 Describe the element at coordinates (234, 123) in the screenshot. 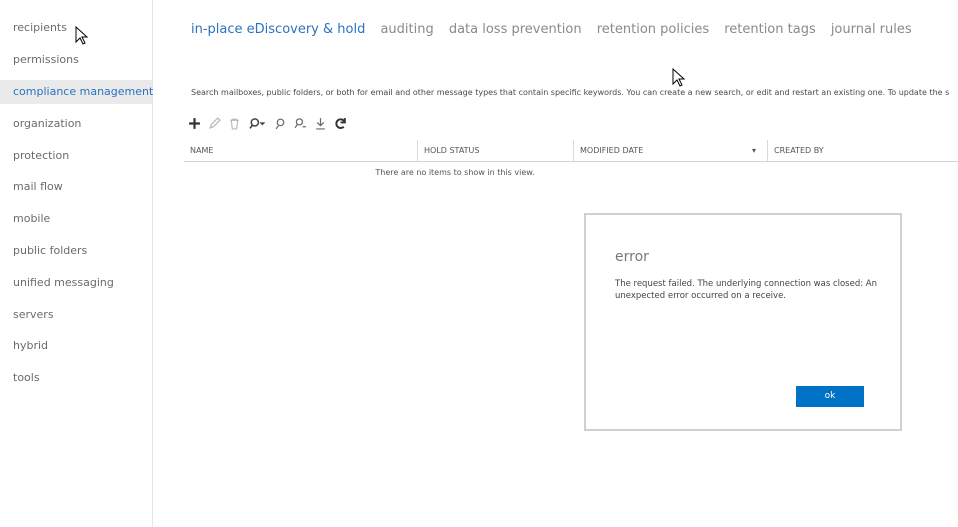

I see `delete-icon` at that location.